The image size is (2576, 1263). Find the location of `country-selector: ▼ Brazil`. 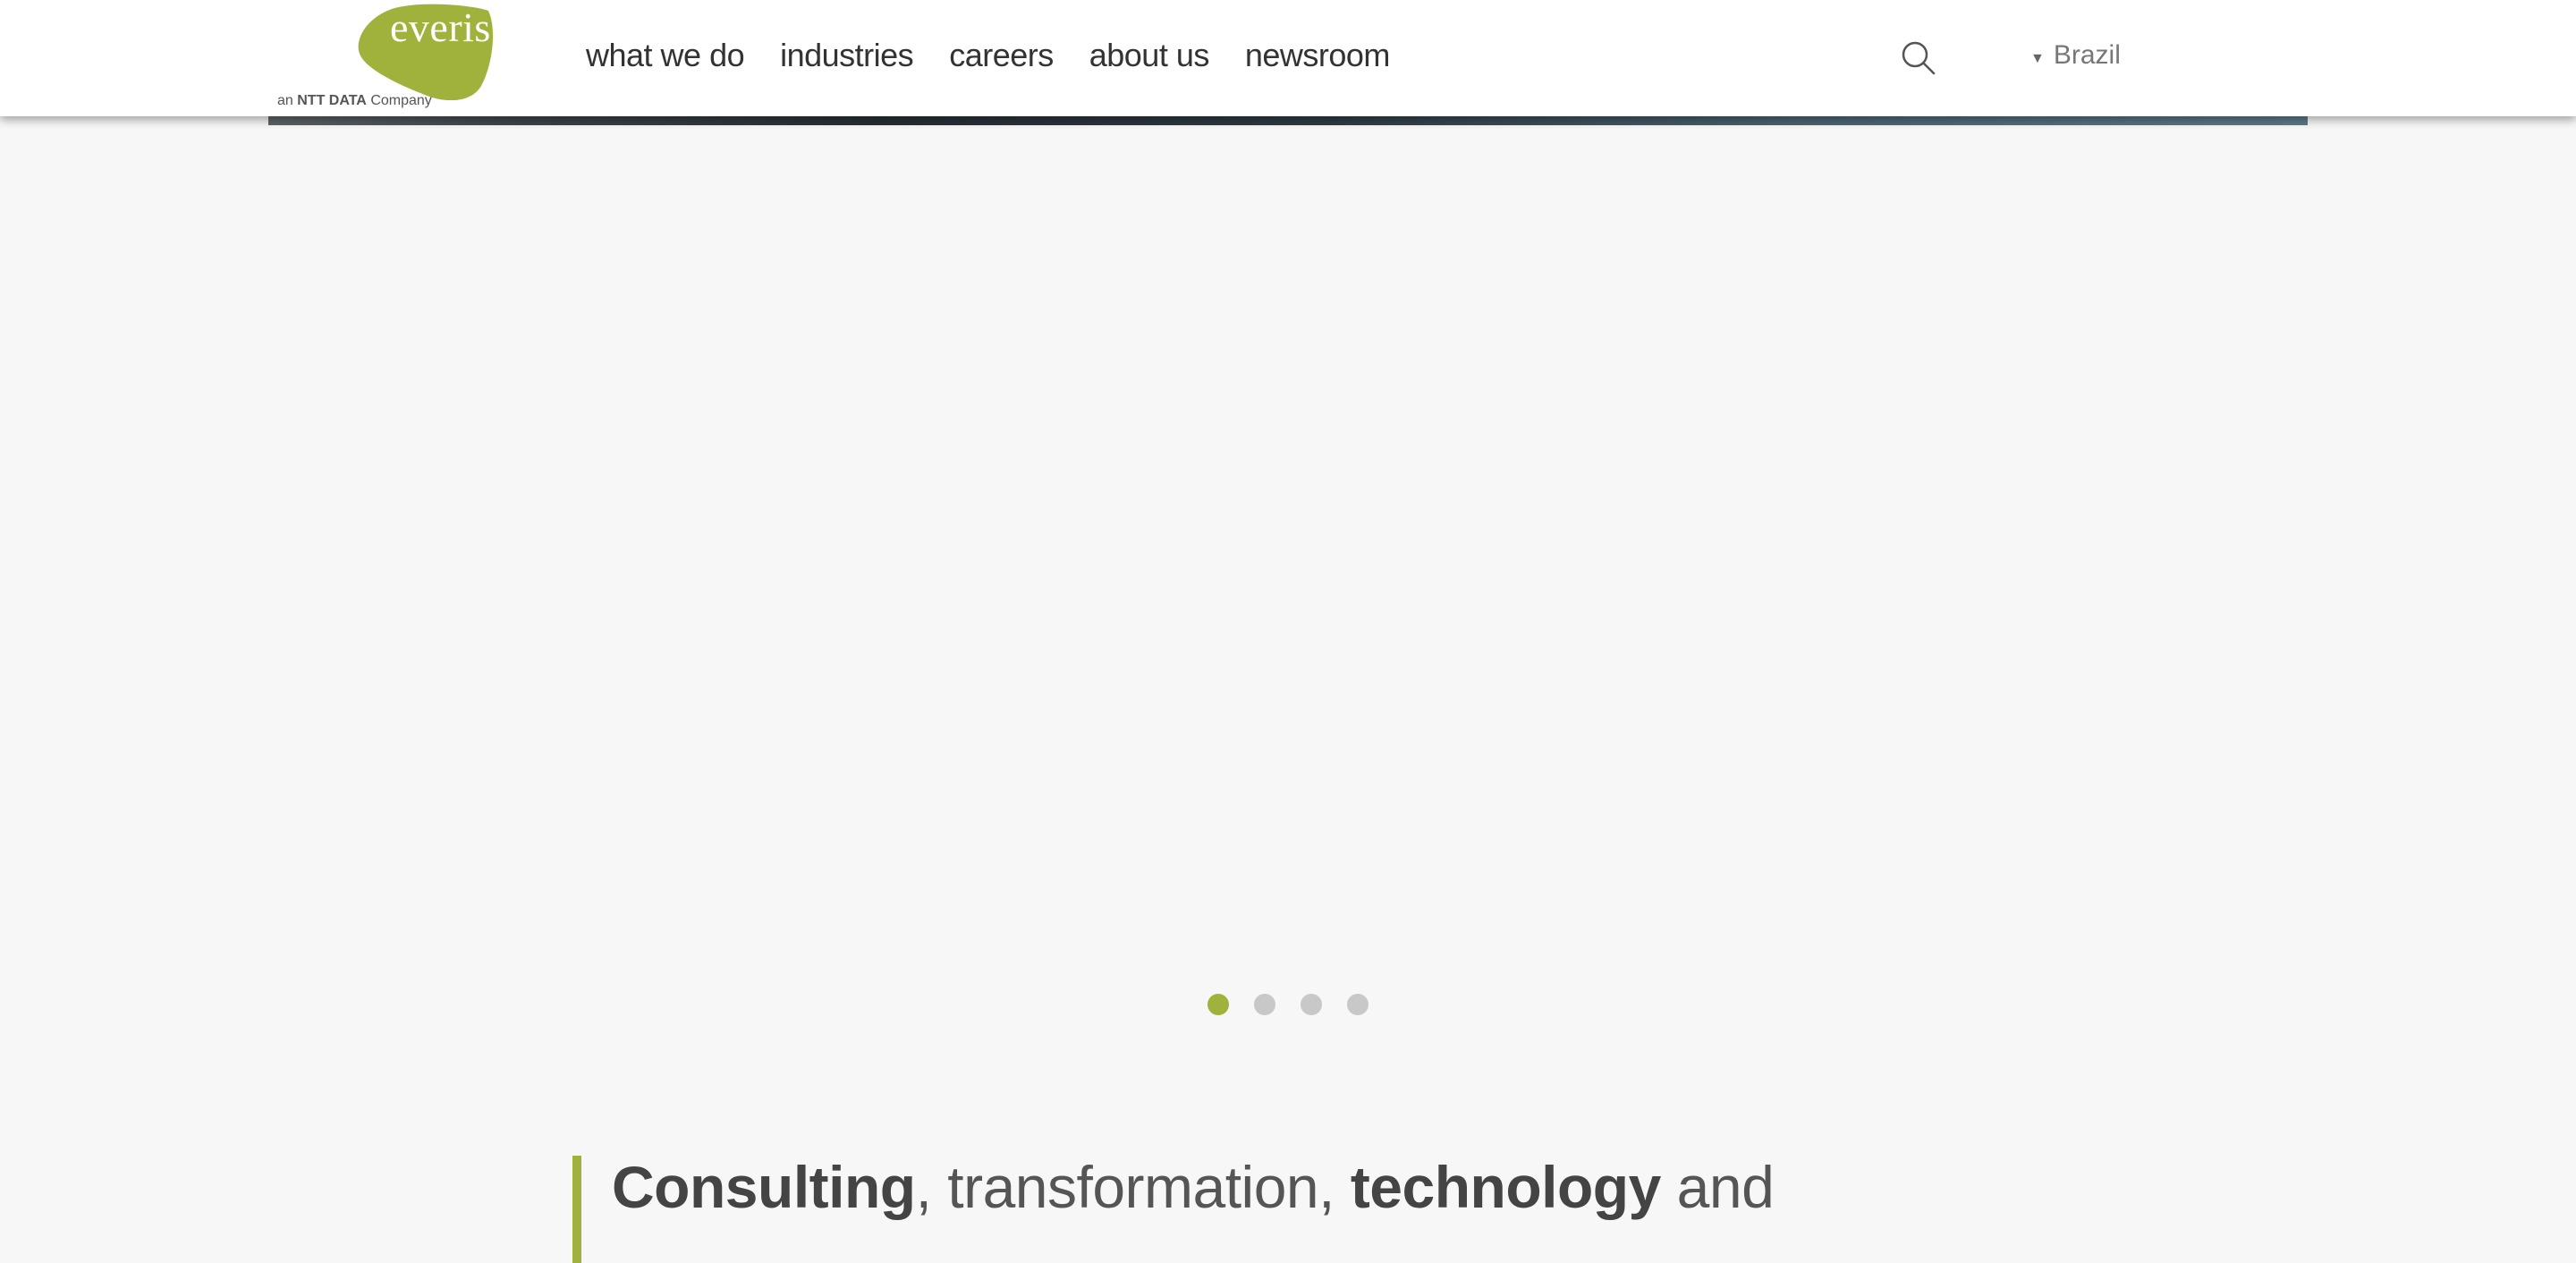

country-selector: ▼ Brazil is located at coordinates (2075, 55).